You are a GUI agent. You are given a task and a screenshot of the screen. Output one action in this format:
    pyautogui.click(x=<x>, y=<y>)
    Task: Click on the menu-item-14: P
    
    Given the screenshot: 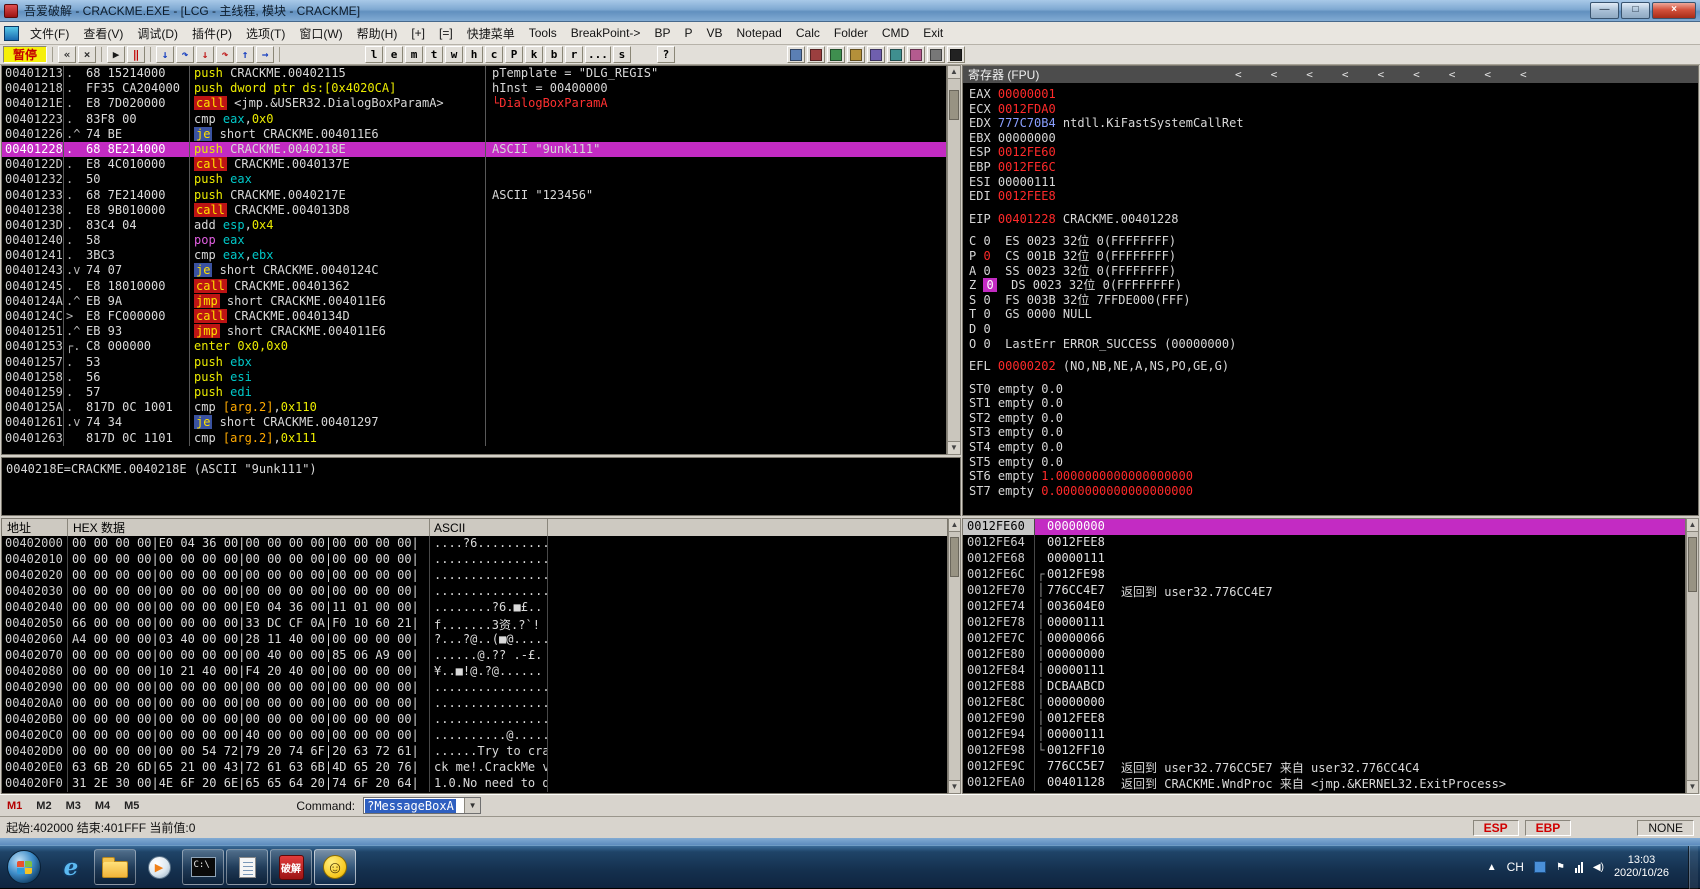 What is the action you would take?
    pyautogui.click(x=688, y=33)
    